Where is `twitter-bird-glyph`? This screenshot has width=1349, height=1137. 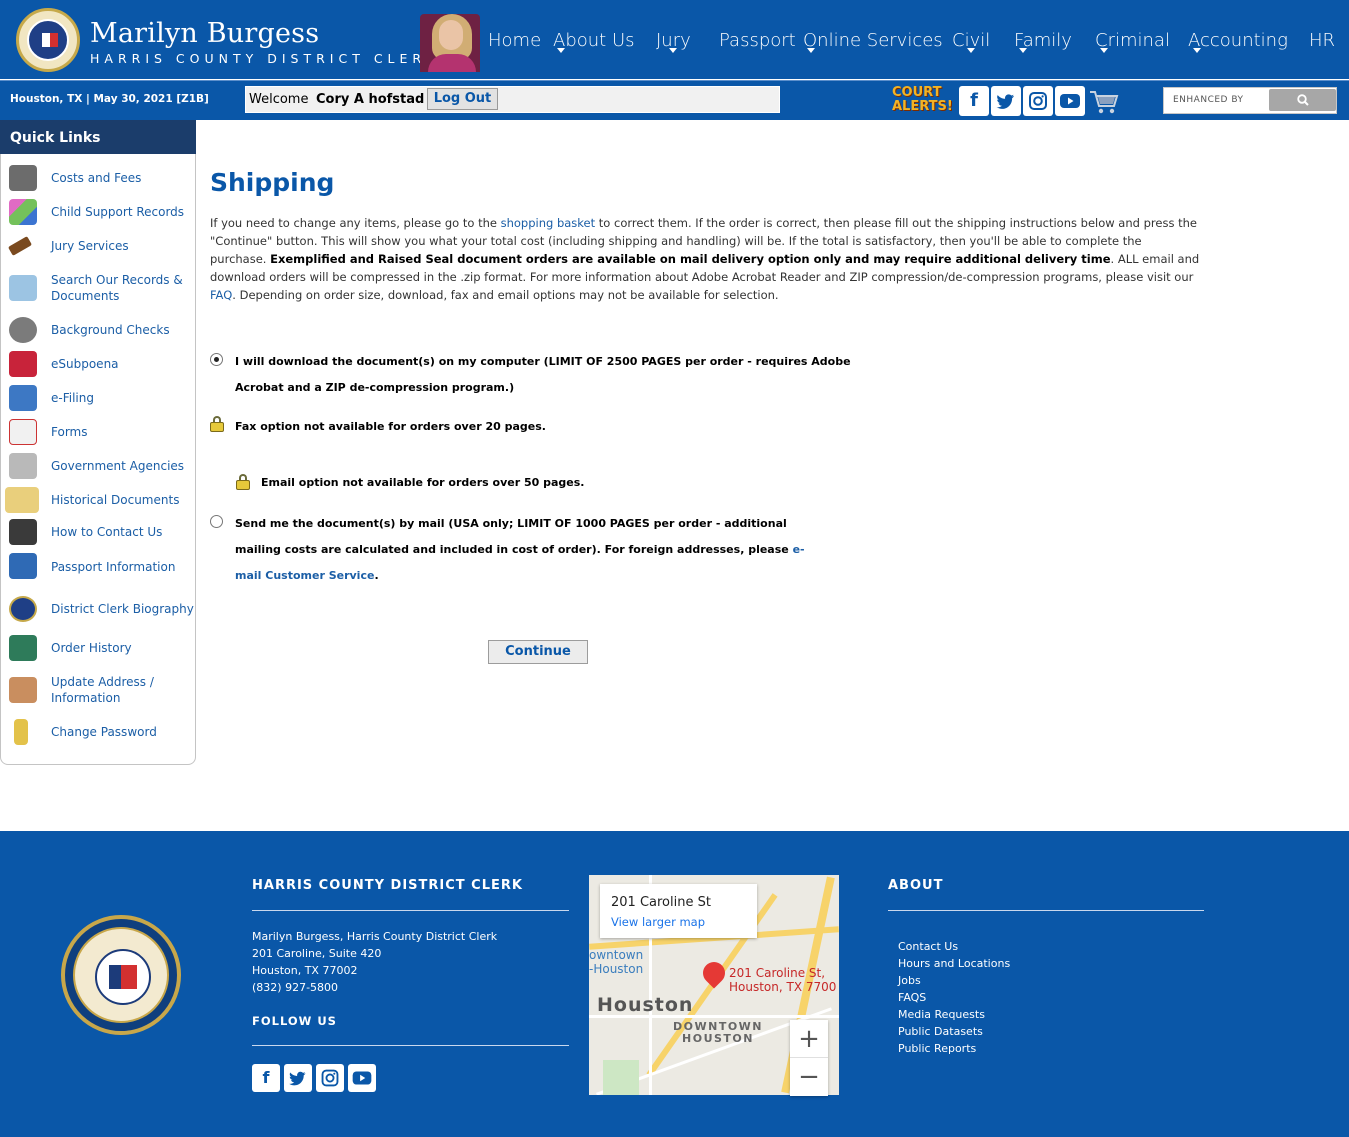
twitter-bird-glyph is located at coordinates (1005, 101).